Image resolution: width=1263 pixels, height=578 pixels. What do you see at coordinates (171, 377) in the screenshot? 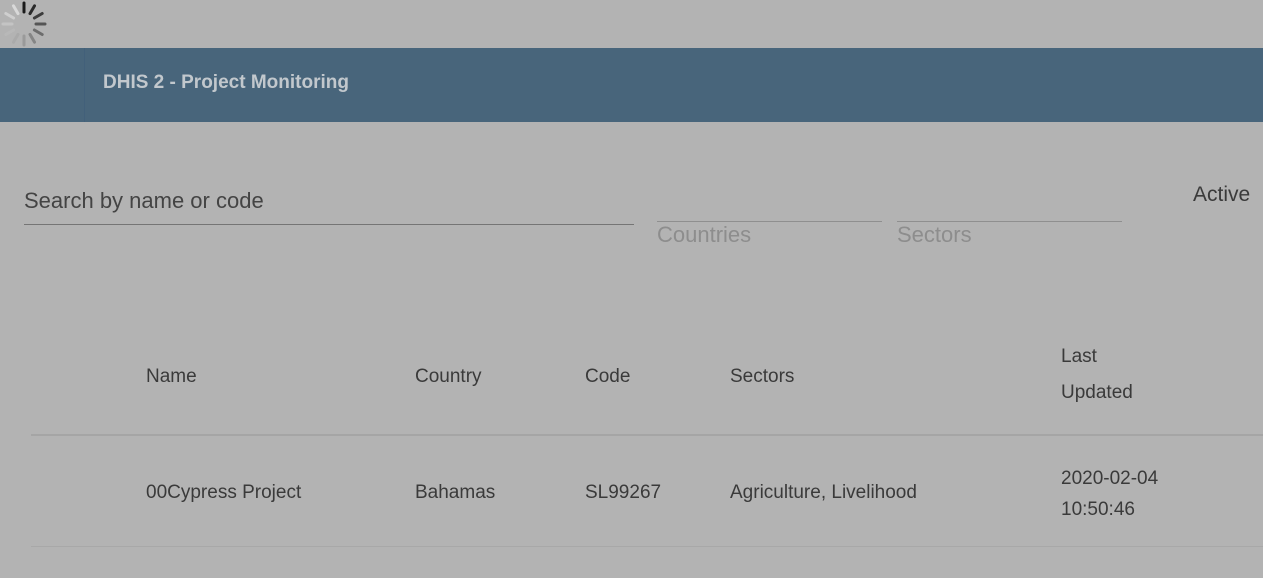
I see `column-header-name: Name` at bounding box center [171, 377].